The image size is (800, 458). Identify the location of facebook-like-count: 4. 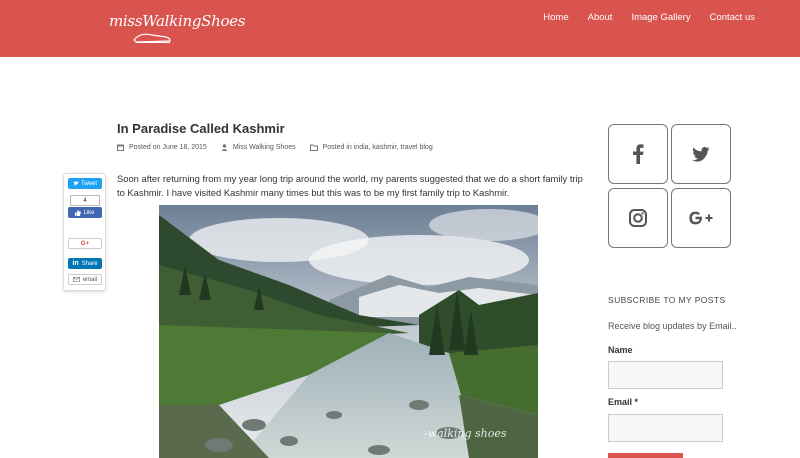
(85, 200).